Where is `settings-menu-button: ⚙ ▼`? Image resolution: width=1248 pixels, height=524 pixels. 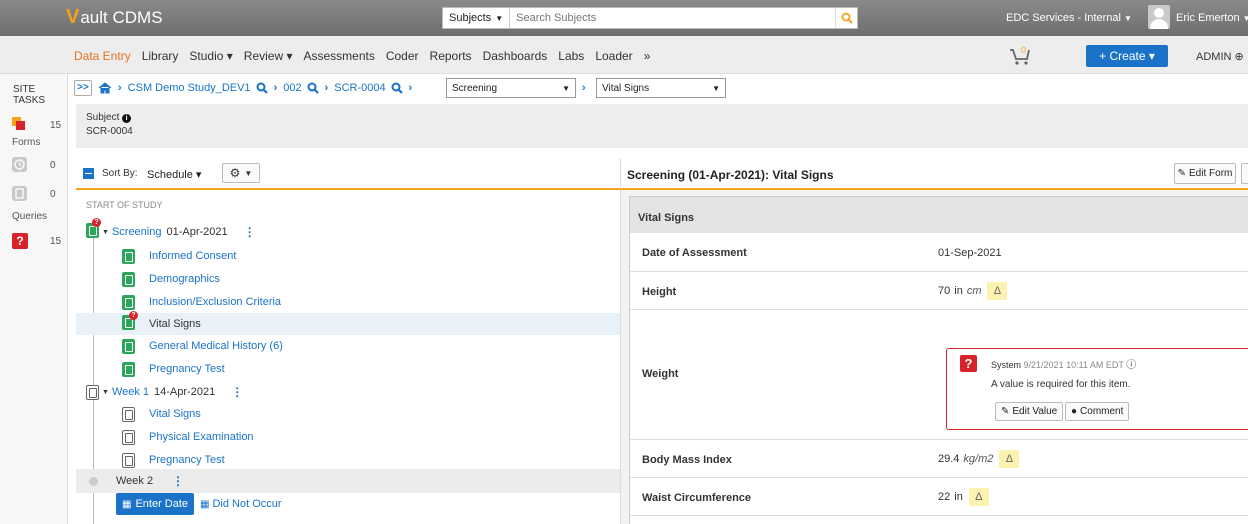
settings-menu-button: ⚙ ▼ is located at coordinates (241, 173).